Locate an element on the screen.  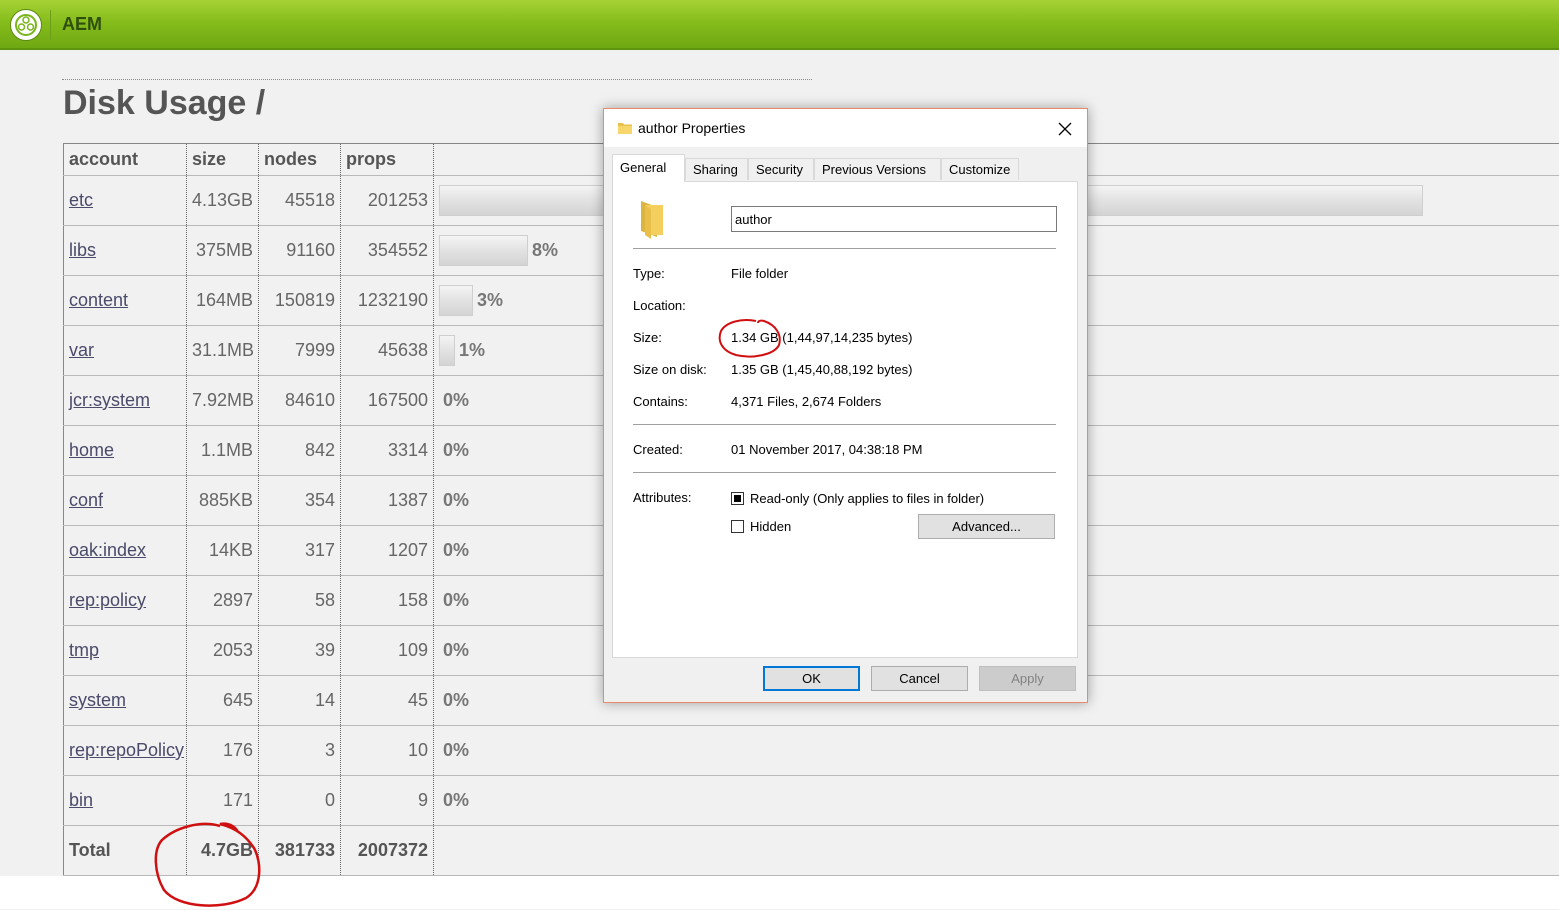
folder-icon is located at coordinates (625, 128).